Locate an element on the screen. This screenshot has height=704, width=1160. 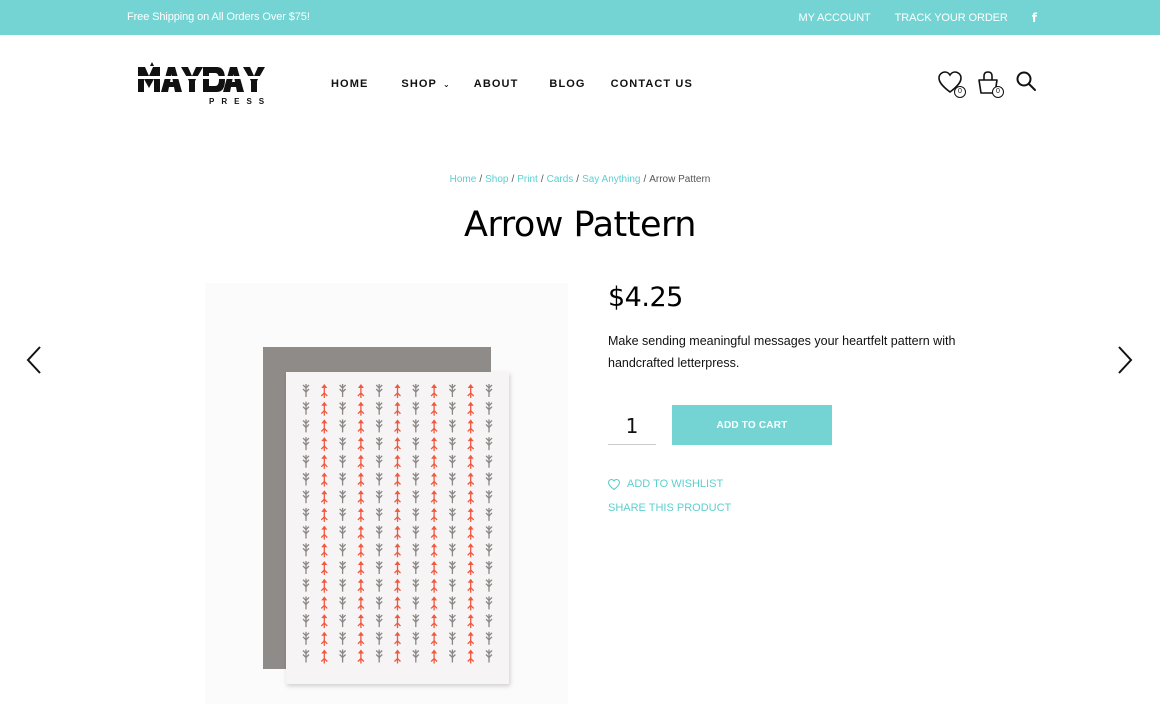
breadcrumb-say-anything: Say Anything is located at coordinates (611, 179).